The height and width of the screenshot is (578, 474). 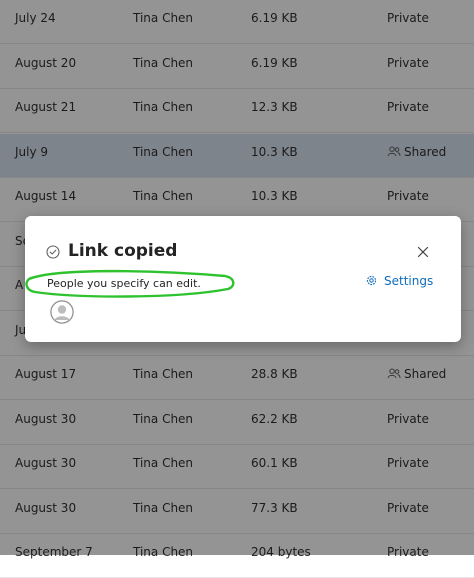 What do you see at coordinates (124, 283) in the screenshot?
I see `permission-description: People you specify can edit.` at bounding box center [124, 283].